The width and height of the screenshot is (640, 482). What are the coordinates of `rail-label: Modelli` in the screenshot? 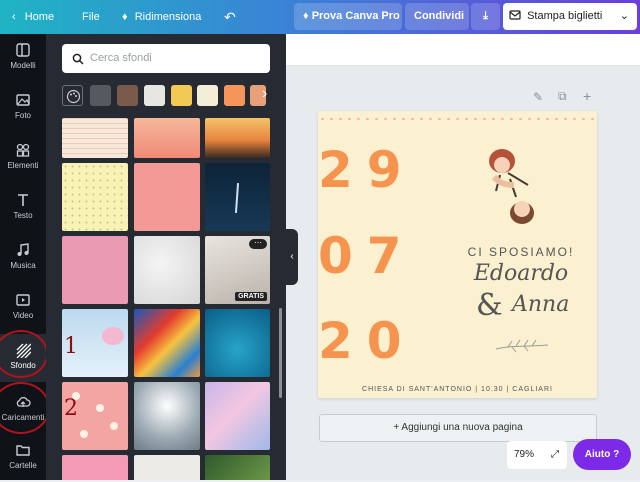 It's located at (23, 65).